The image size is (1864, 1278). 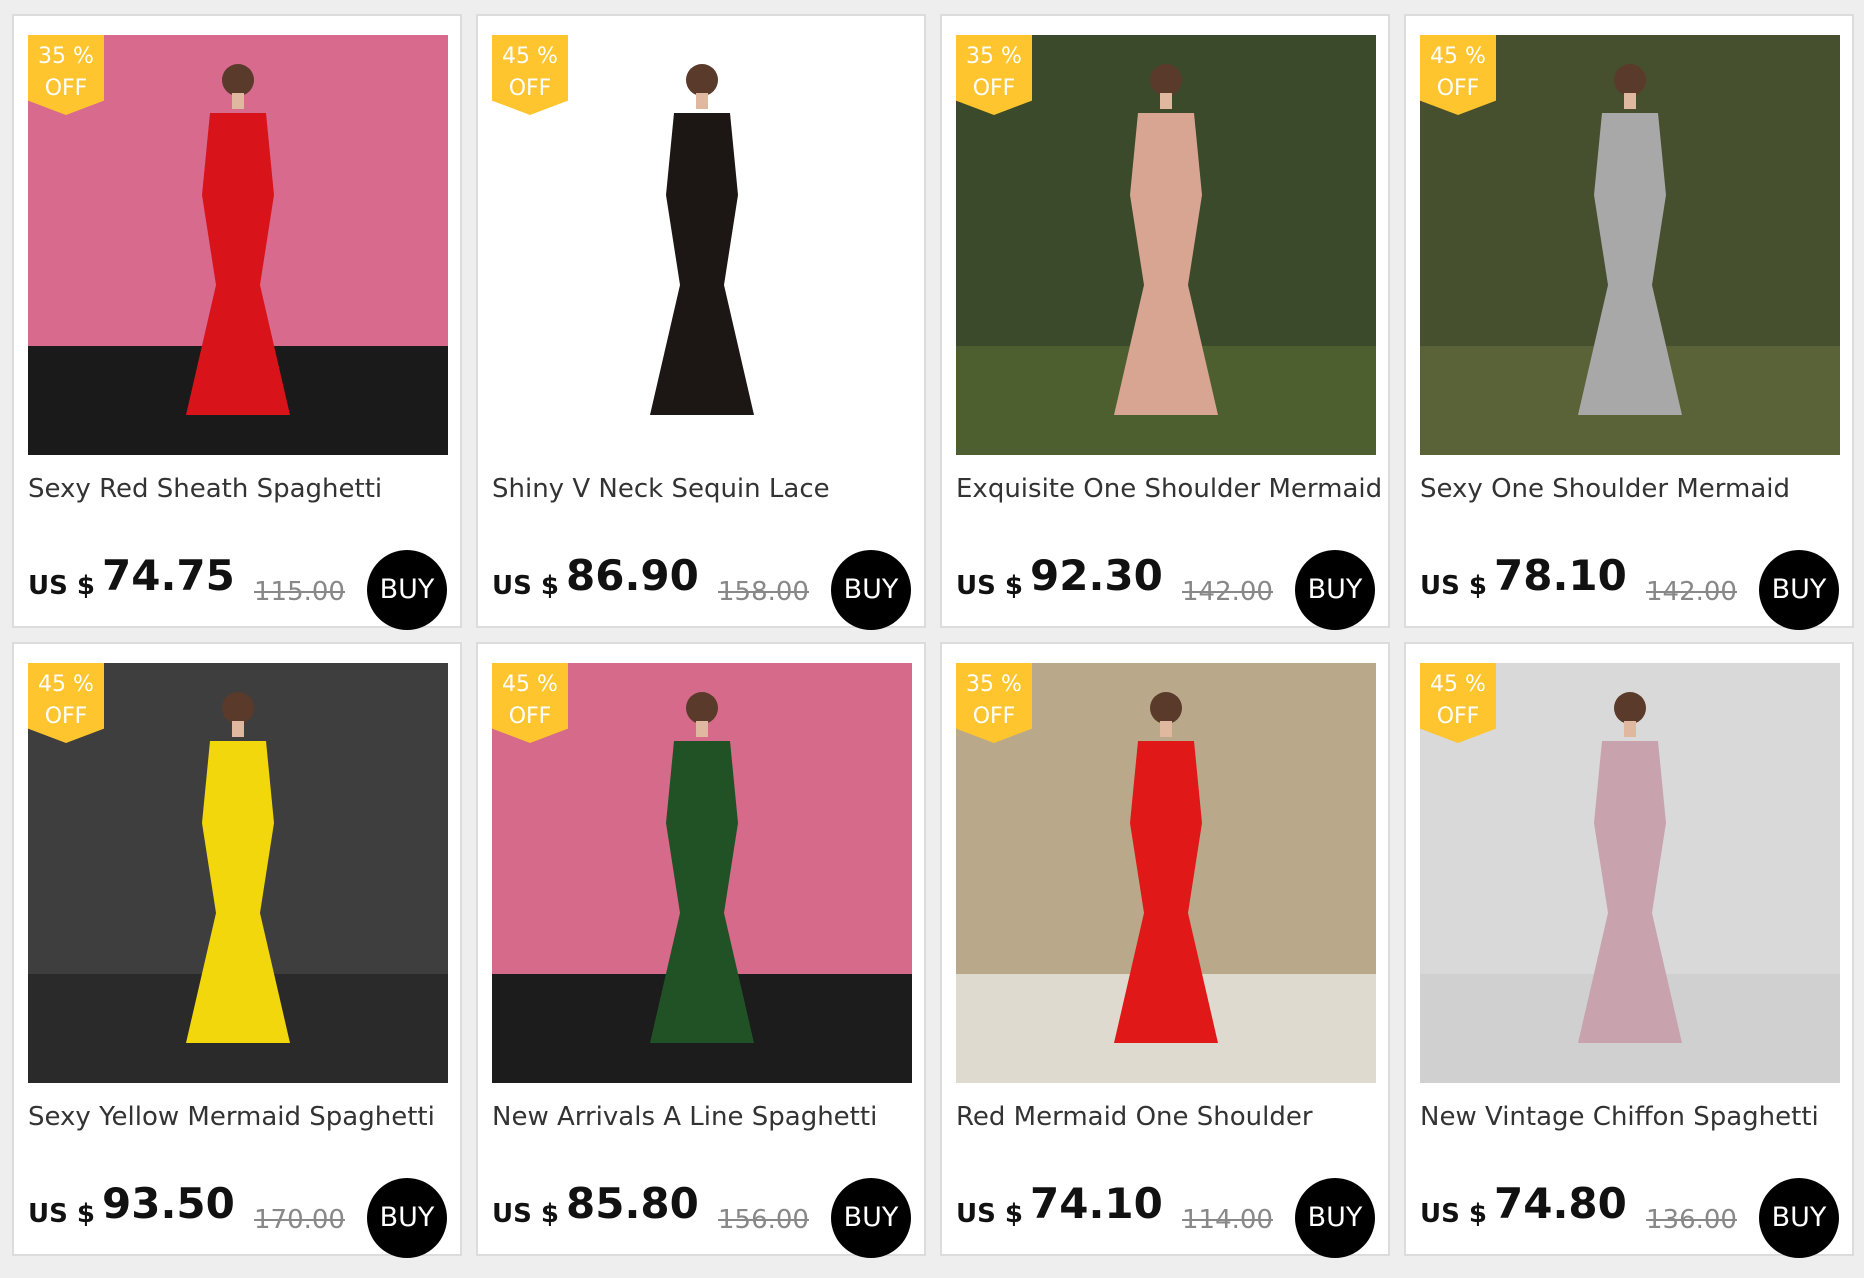 What do you see at coordinates (1171, 489) in the screenshot?
I see `product-title: Exquisite One Shoulder Mermaid` at bounding box center [1171, 489].